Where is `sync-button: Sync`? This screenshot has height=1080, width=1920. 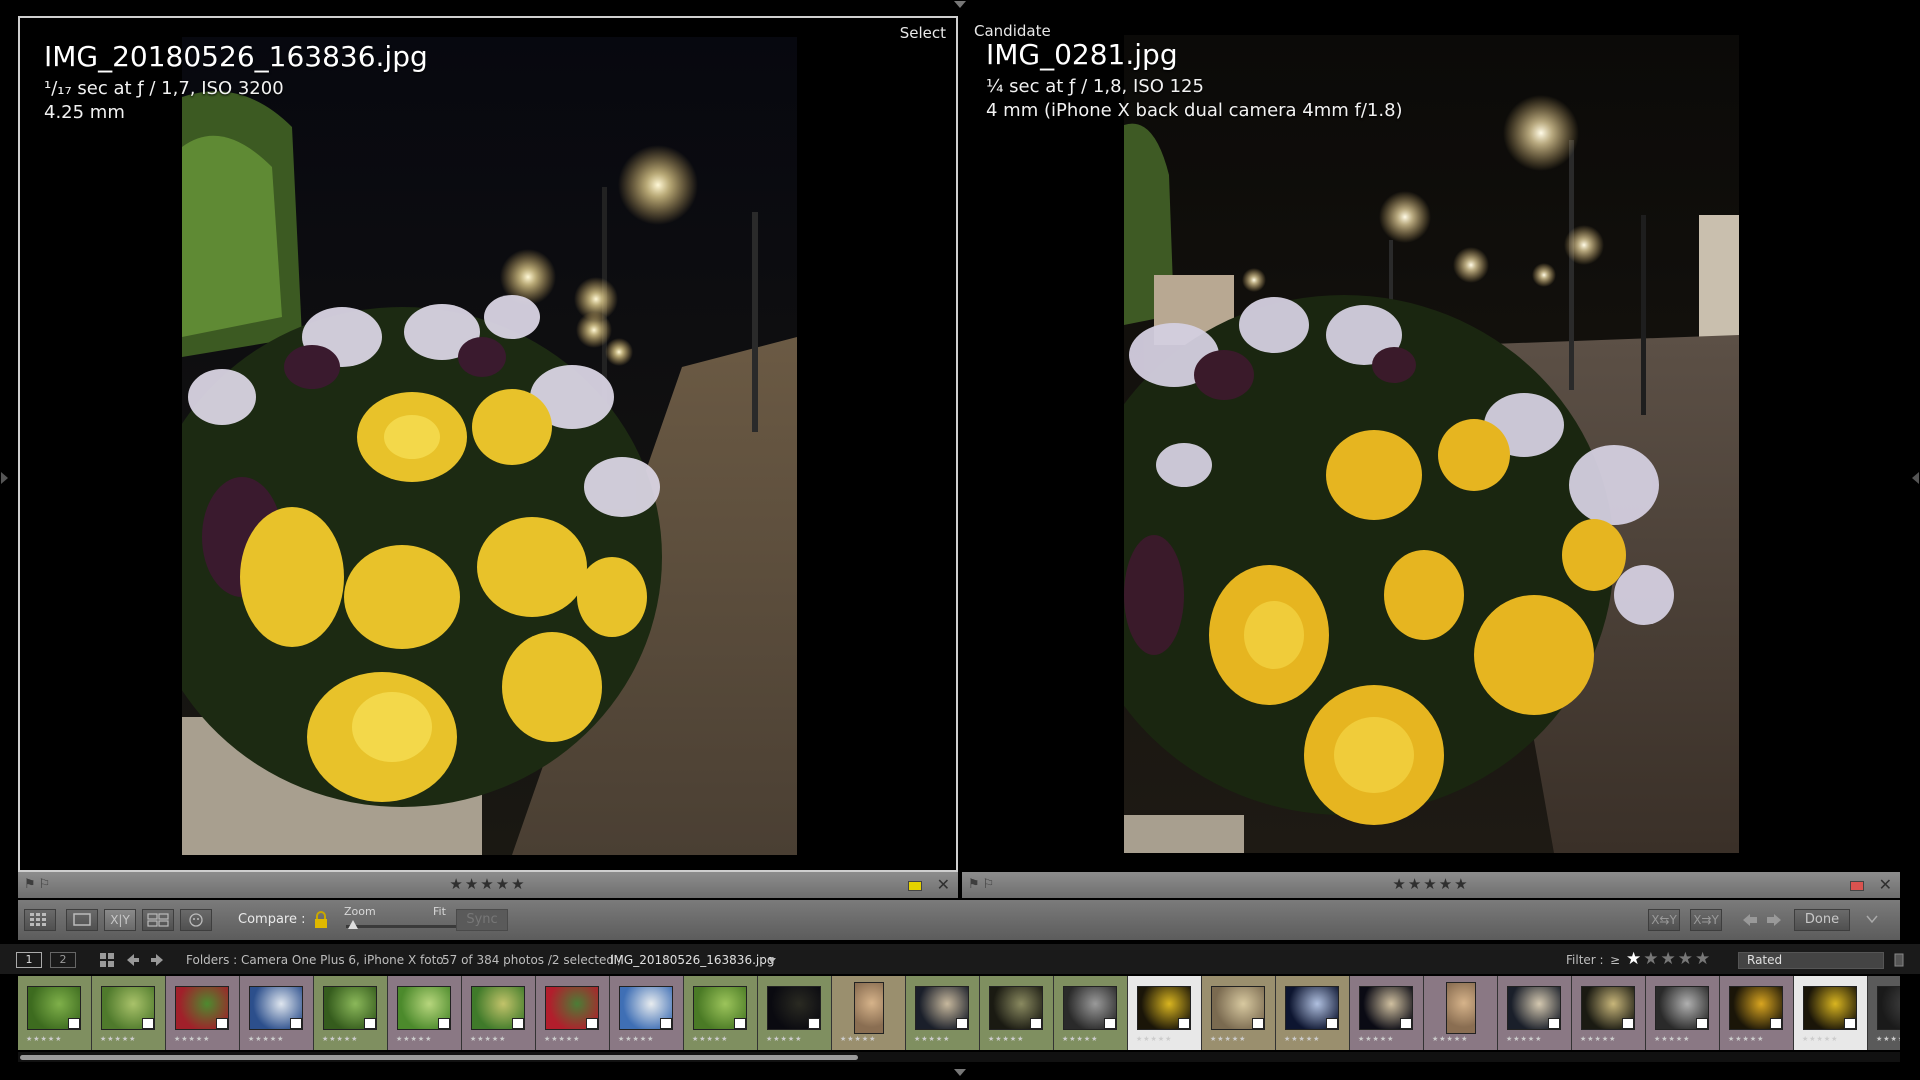
sync-button: Sync is located at coordinates (482, 920).